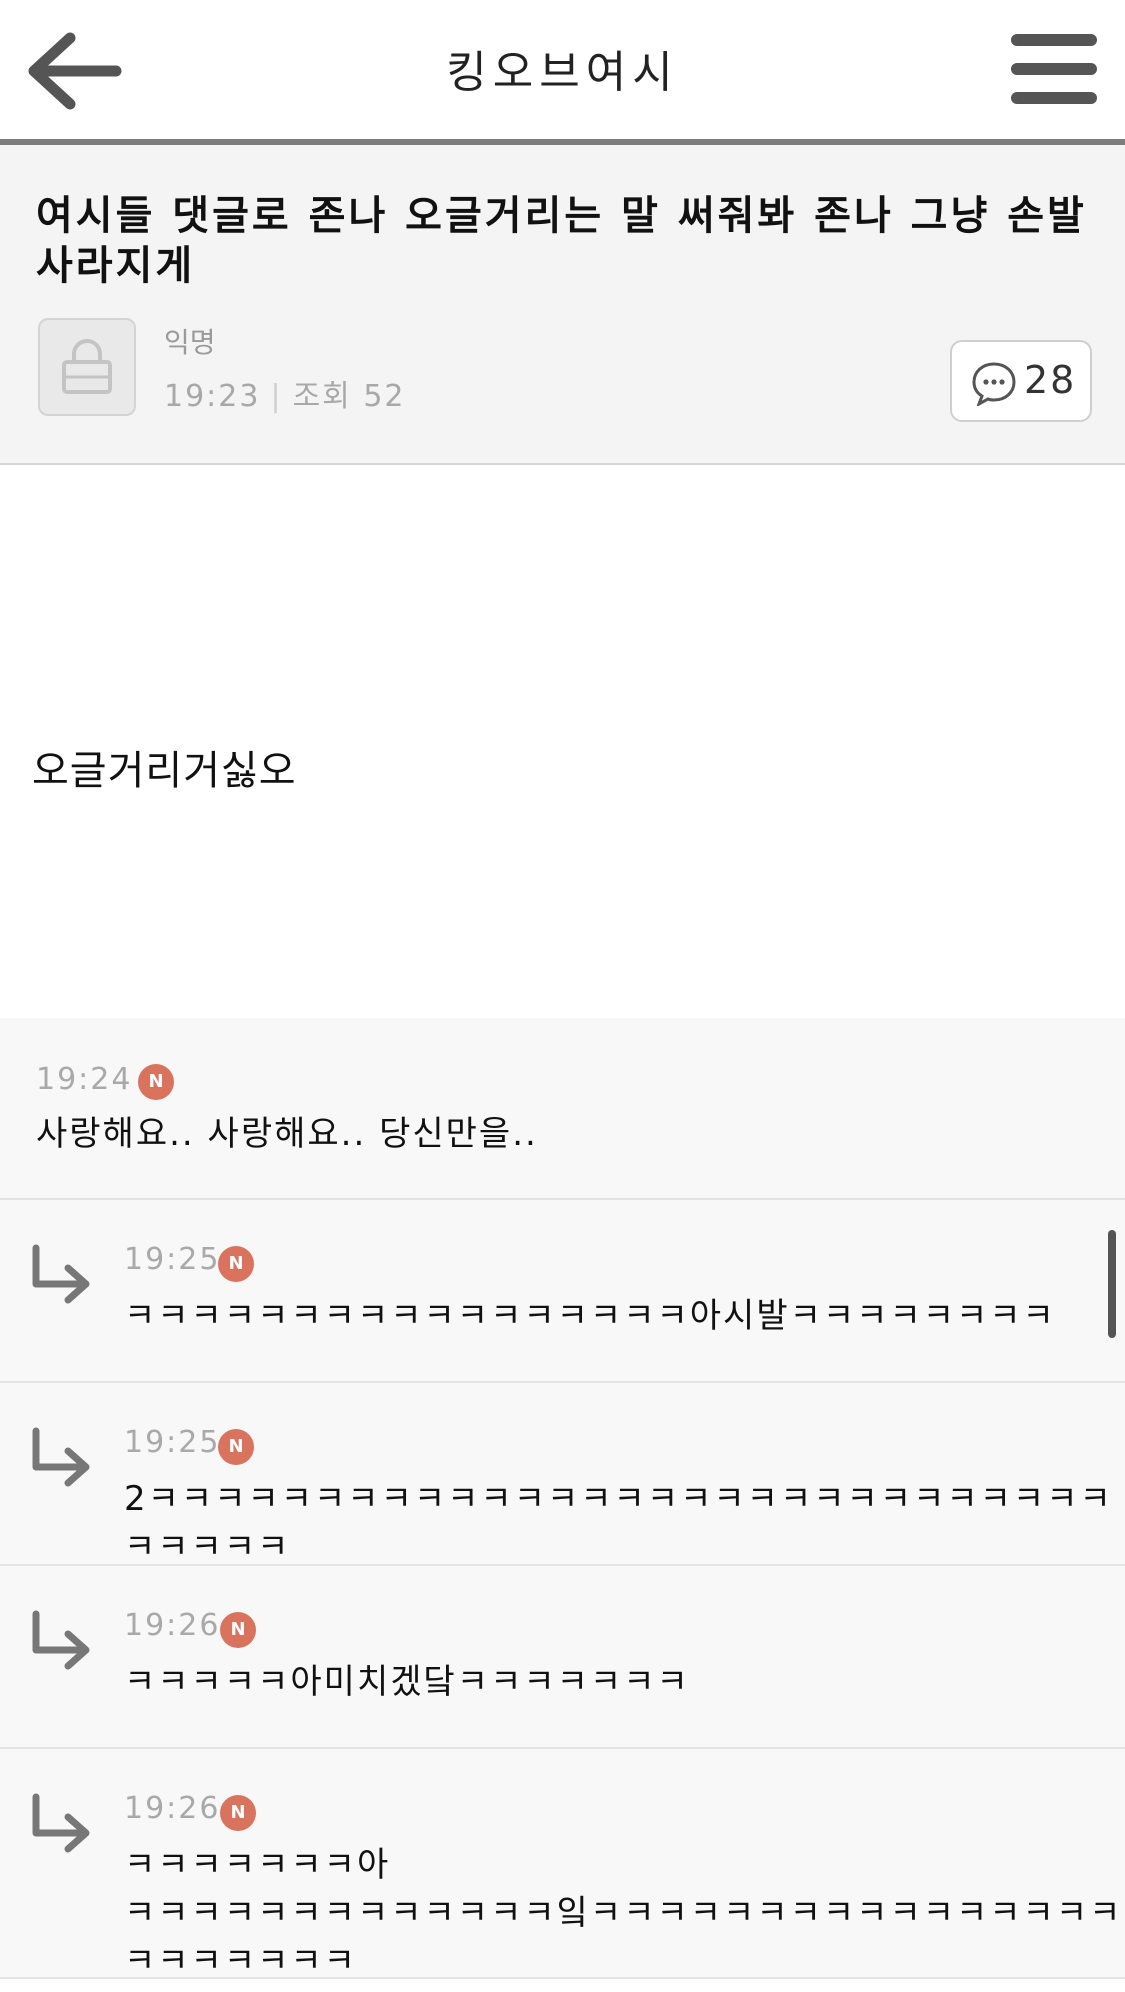  I want to click on hamburger-menu-icon, so click(1054, 40).